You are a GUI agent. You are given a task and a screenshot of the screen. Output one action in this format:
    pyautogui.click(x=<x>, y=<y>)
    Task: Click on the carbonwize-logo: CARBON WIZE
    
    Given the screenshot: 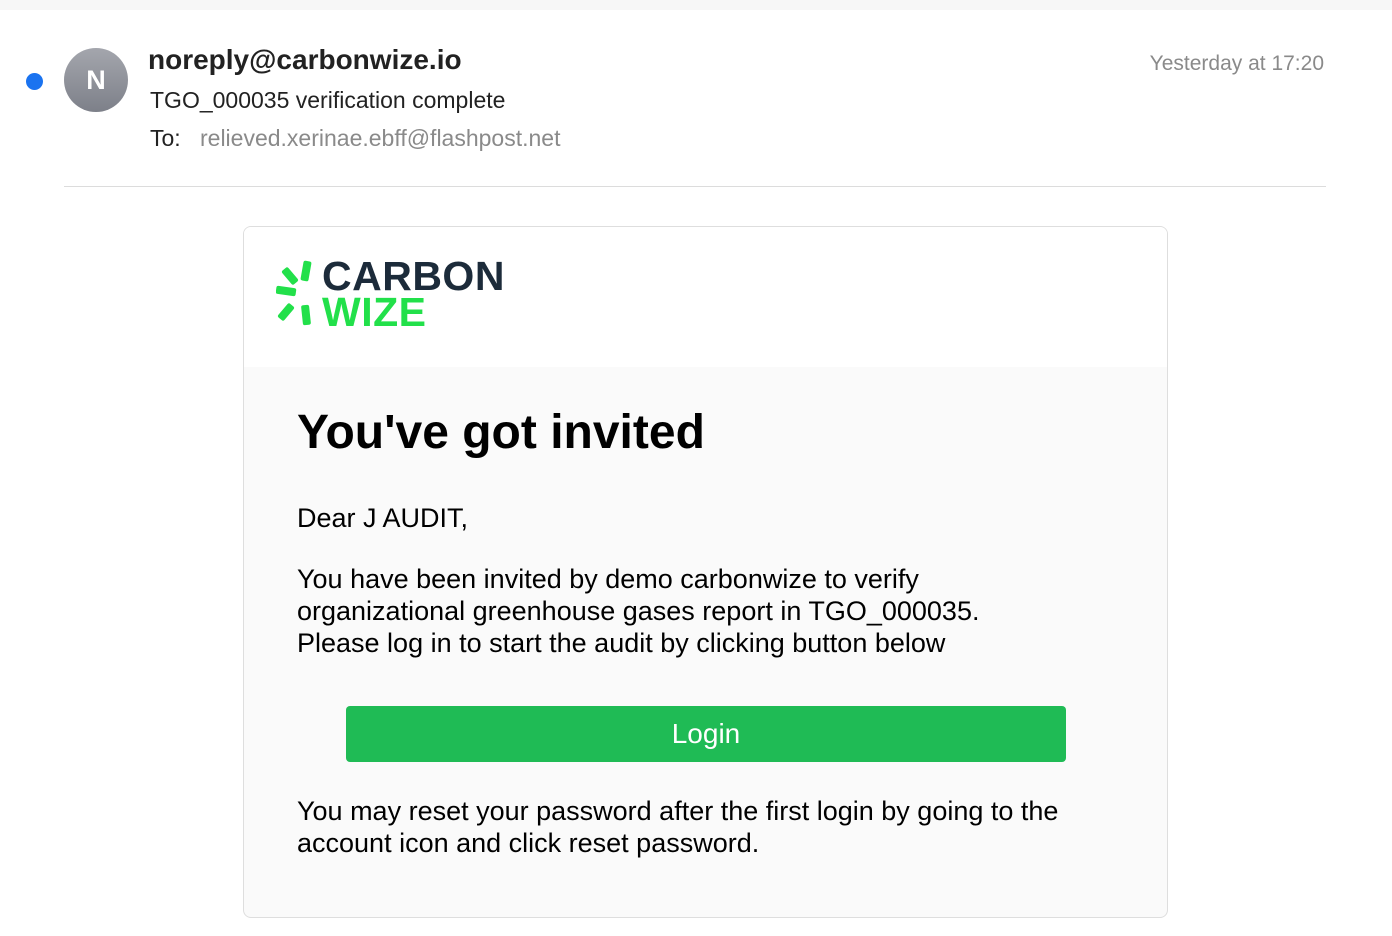 What is the action you would take?
    pyautogui.click(x=390, y=295)
    